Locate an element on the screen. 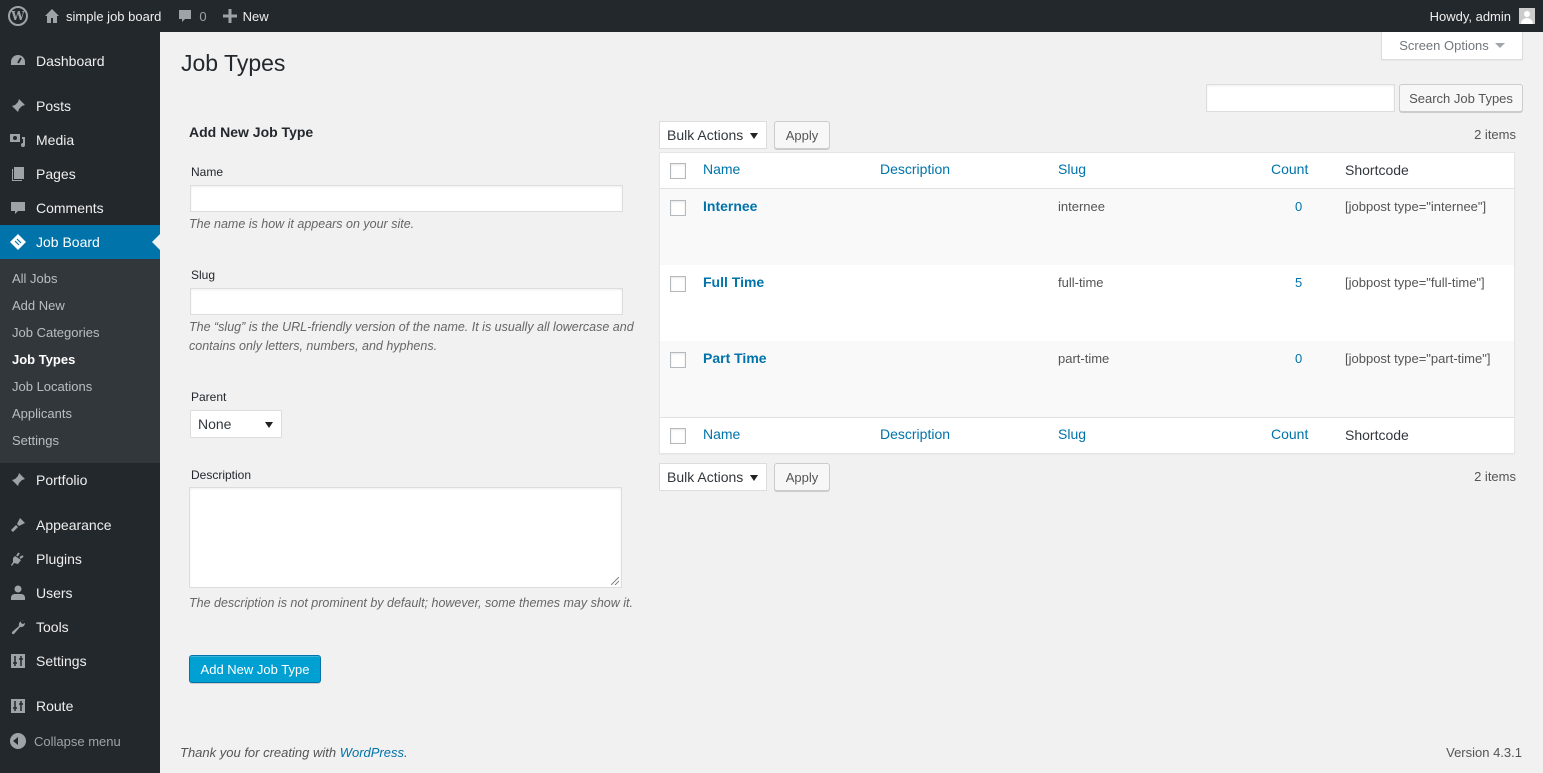  dropdown-arrow-icon is located at coordinates (754, 478).